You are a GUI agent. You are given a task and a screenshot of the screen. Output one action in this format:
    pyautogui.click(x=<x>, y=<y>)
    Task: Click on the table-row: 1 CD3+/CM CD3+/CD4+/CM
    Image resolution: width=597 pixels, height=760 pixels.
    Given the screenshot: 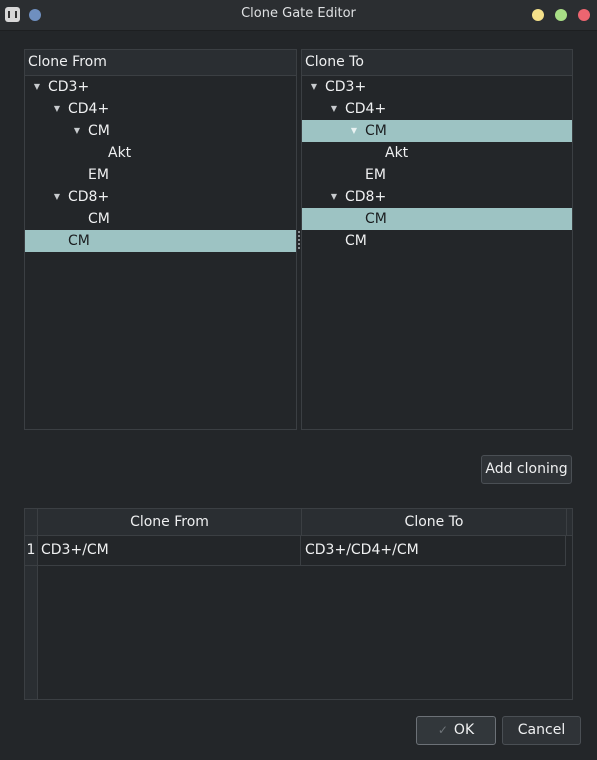 What is the action you would take?
    pyautogui.click(x=295, y=551)
    